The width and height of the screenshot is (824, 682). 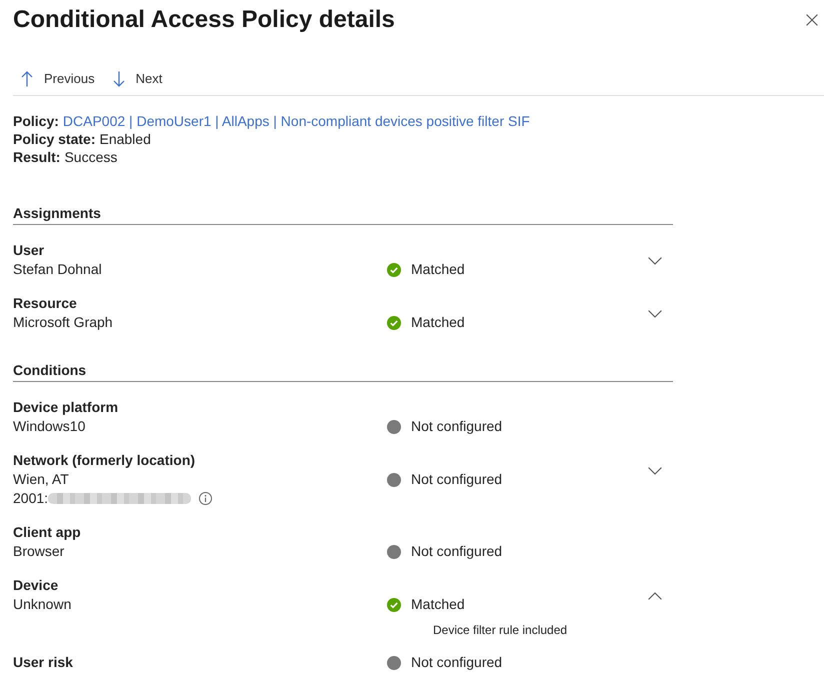 What do you see at coordinates (47, 532) in the screenshot?
I see `condition-label: Client app` at bounding box center [47, 532].